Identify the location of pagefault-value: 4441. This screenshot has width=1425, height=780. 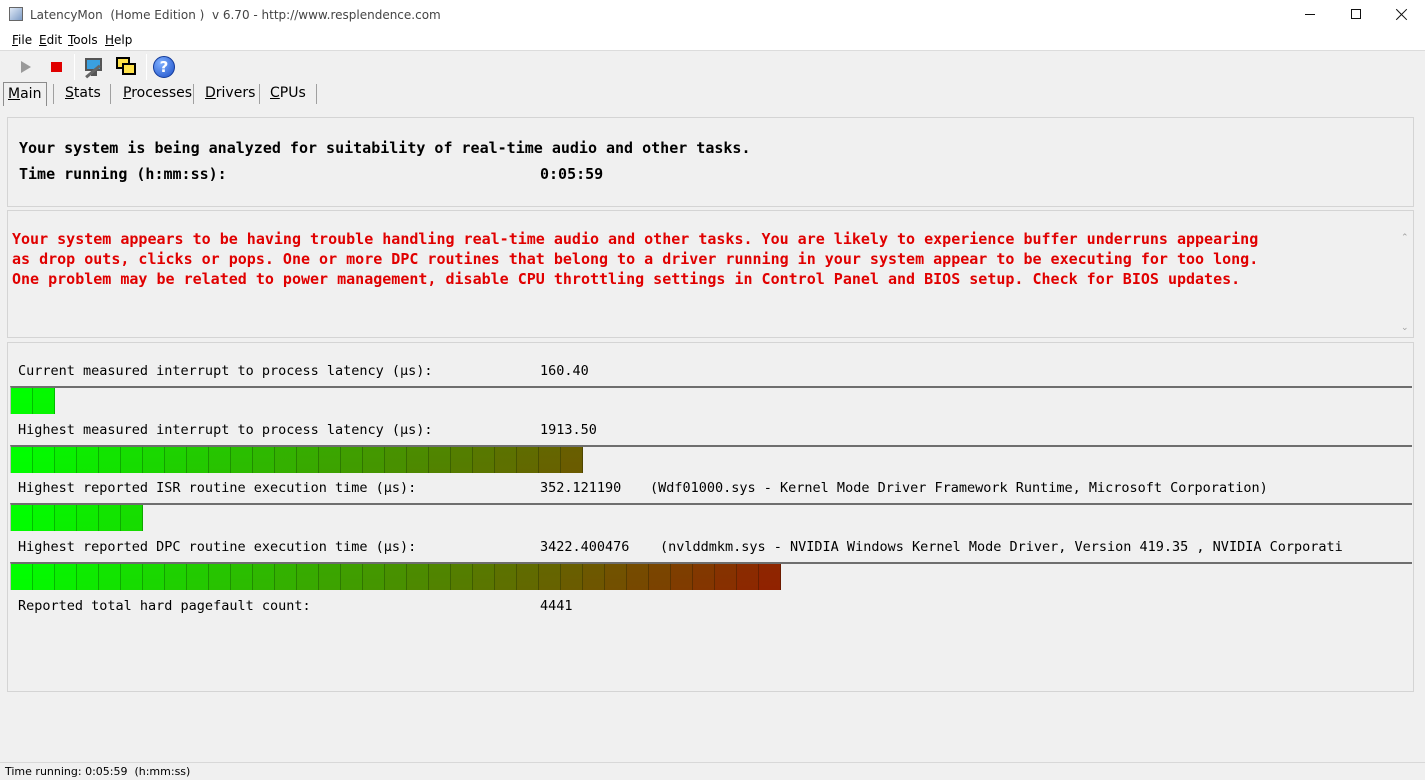
(556, 606).